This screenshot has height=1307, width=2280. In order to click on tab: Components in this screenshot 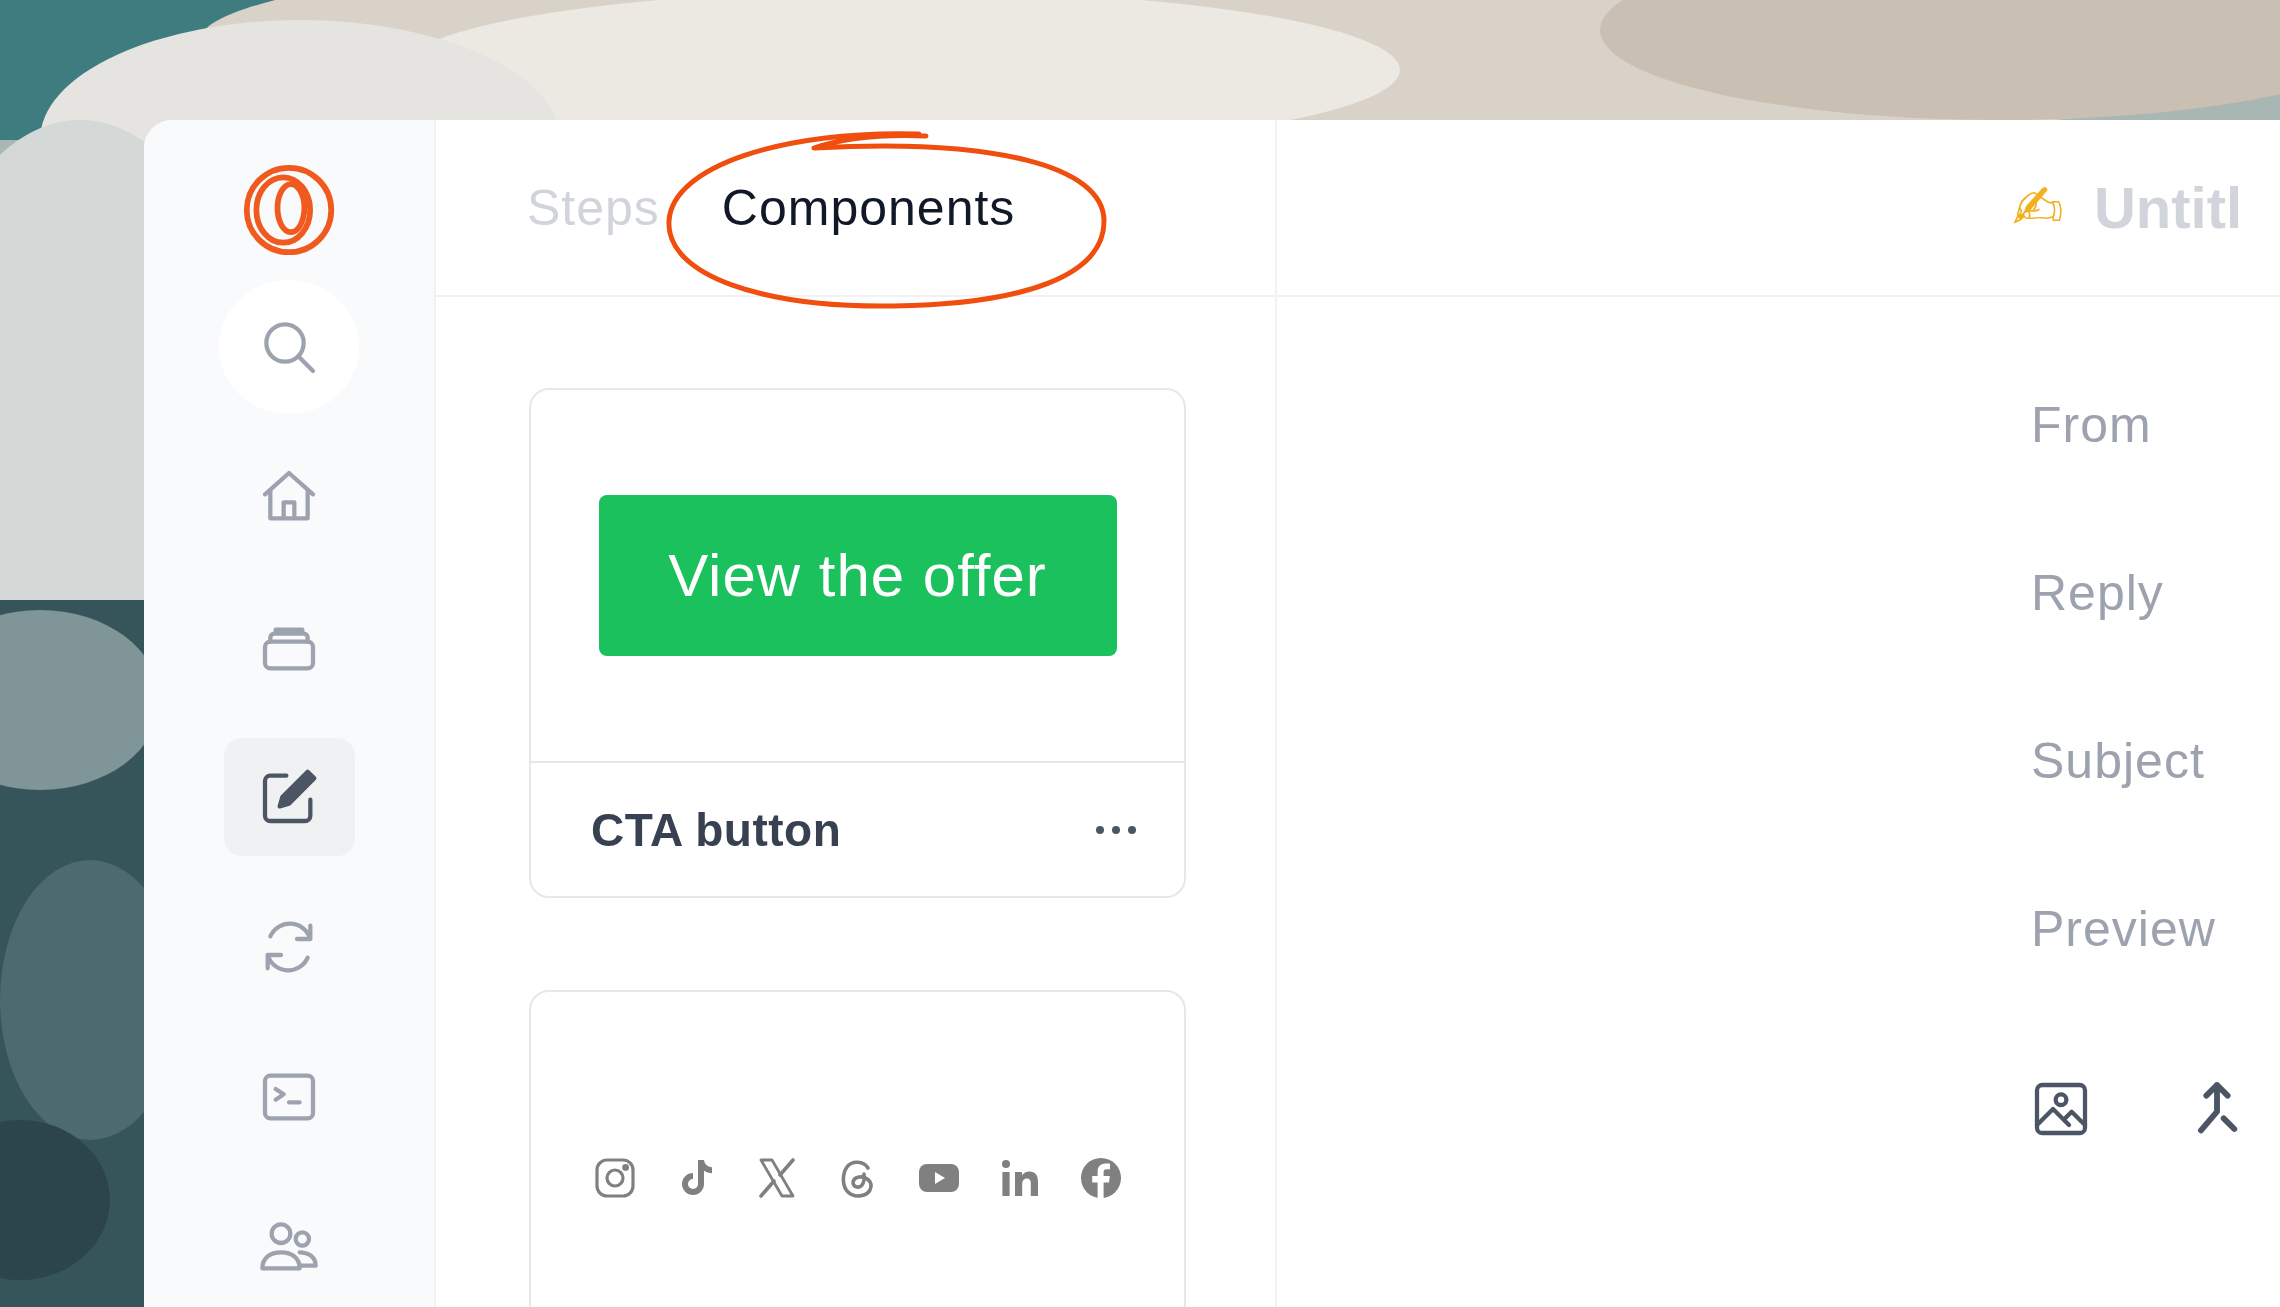, I will do `click(868, 207)`.